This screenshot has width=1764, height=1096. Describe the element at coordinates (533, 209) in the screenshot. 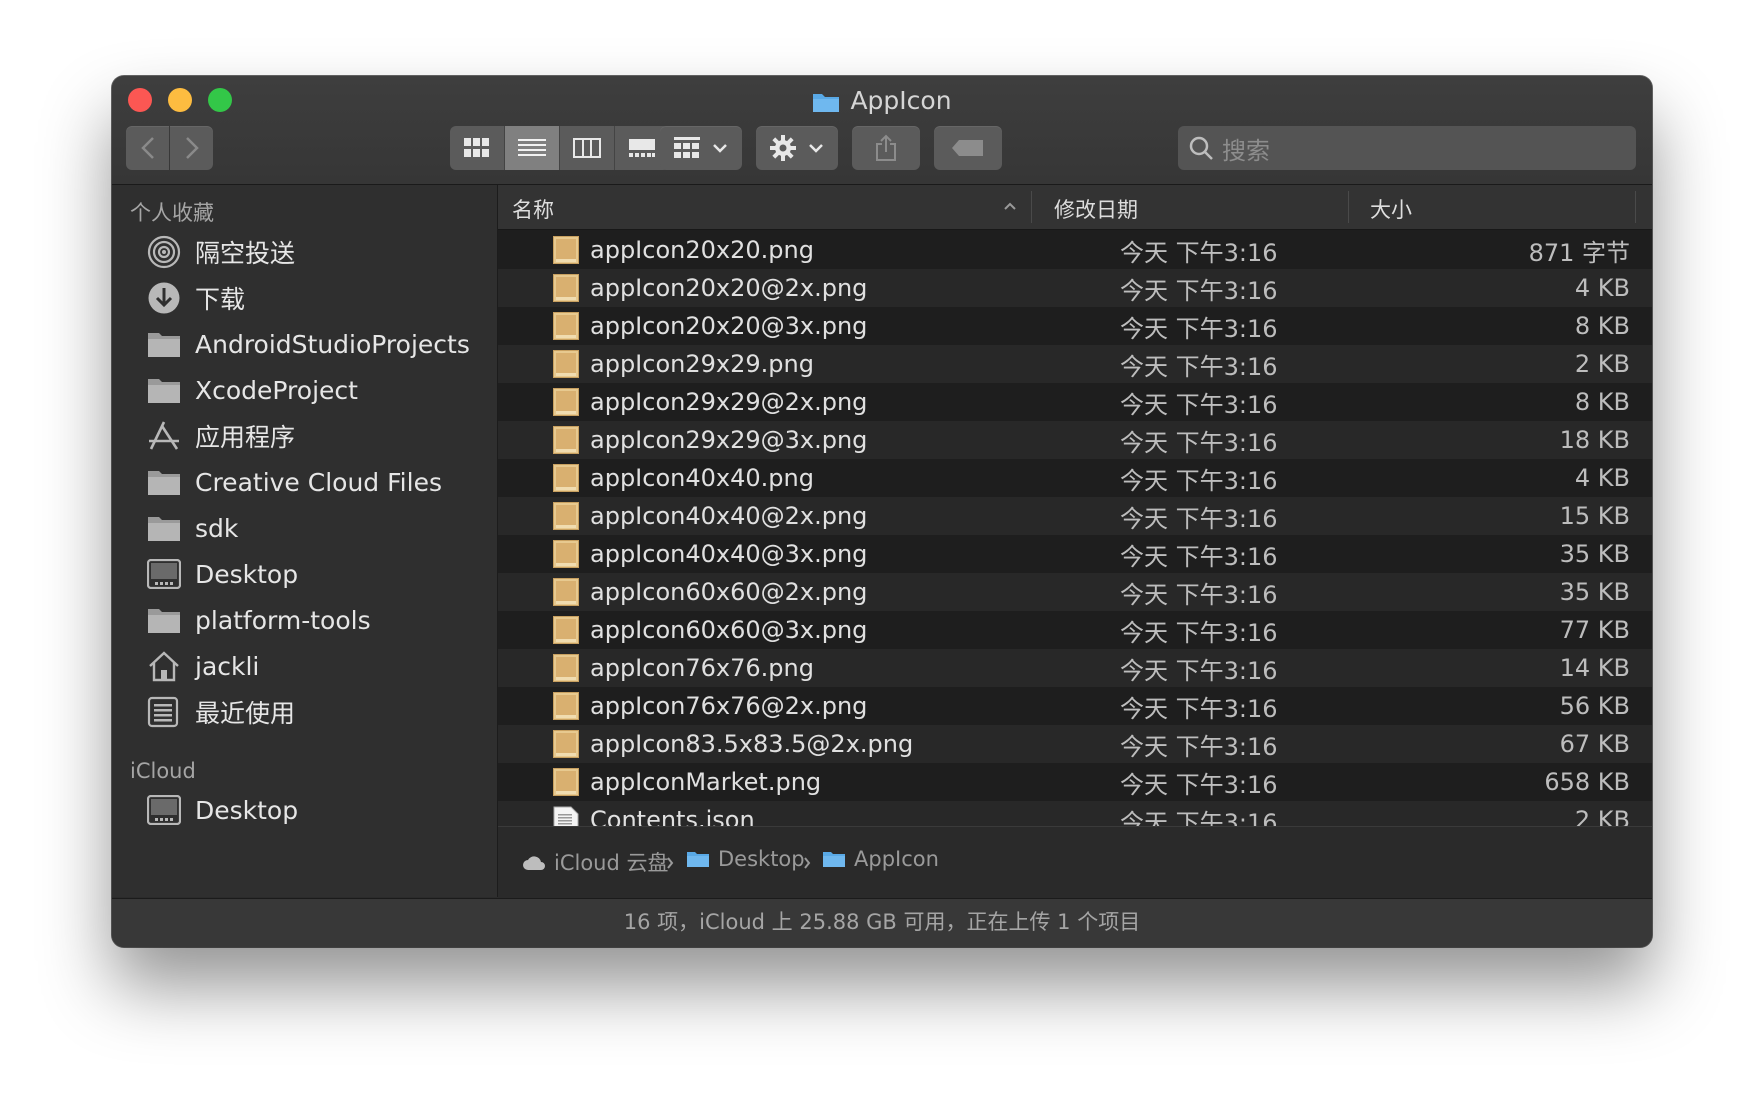

I see `column-header-name: 名称` at that location.